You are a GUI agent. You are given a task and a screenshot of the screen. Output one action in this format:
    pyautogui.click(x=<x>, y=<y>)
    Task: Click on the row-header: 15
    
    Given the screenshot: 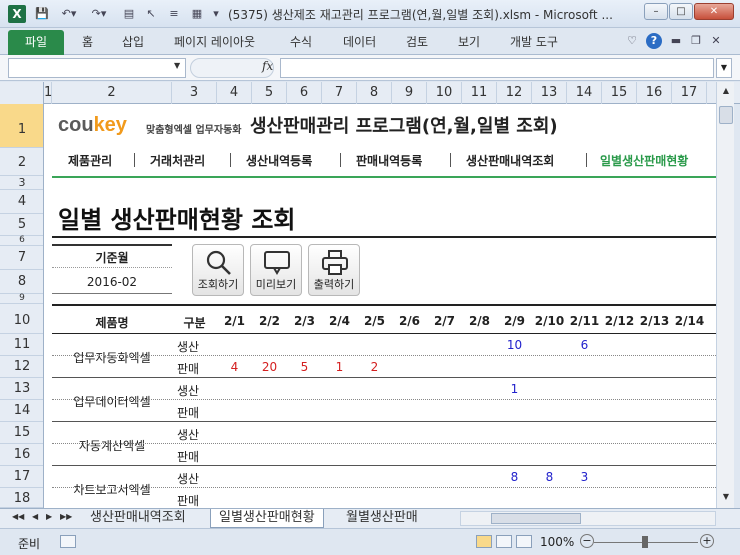 What is the action you would take?
    pyautogui.click(x=21, y=433)
    